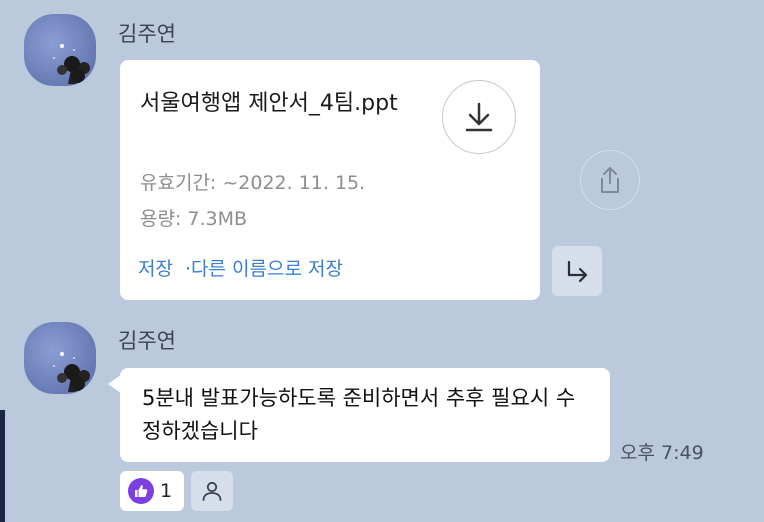 The image size is (764, 522). I want to click on file-name: 서울여행앱 제안서_4팀.ppt, so click(269, 103).